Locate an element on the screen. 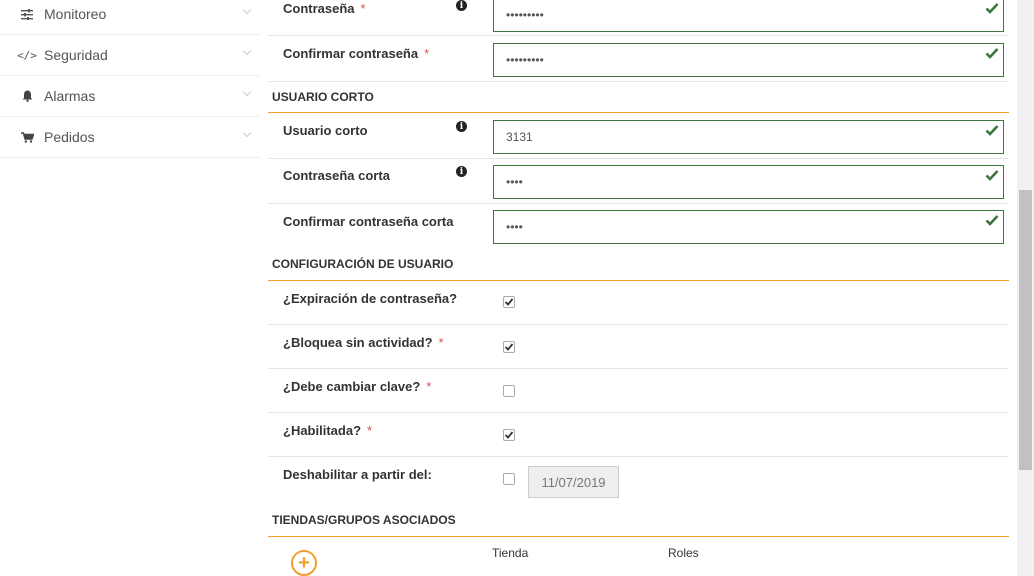  confirm-short-password-value: •••• is located at coordinates (514, 227).